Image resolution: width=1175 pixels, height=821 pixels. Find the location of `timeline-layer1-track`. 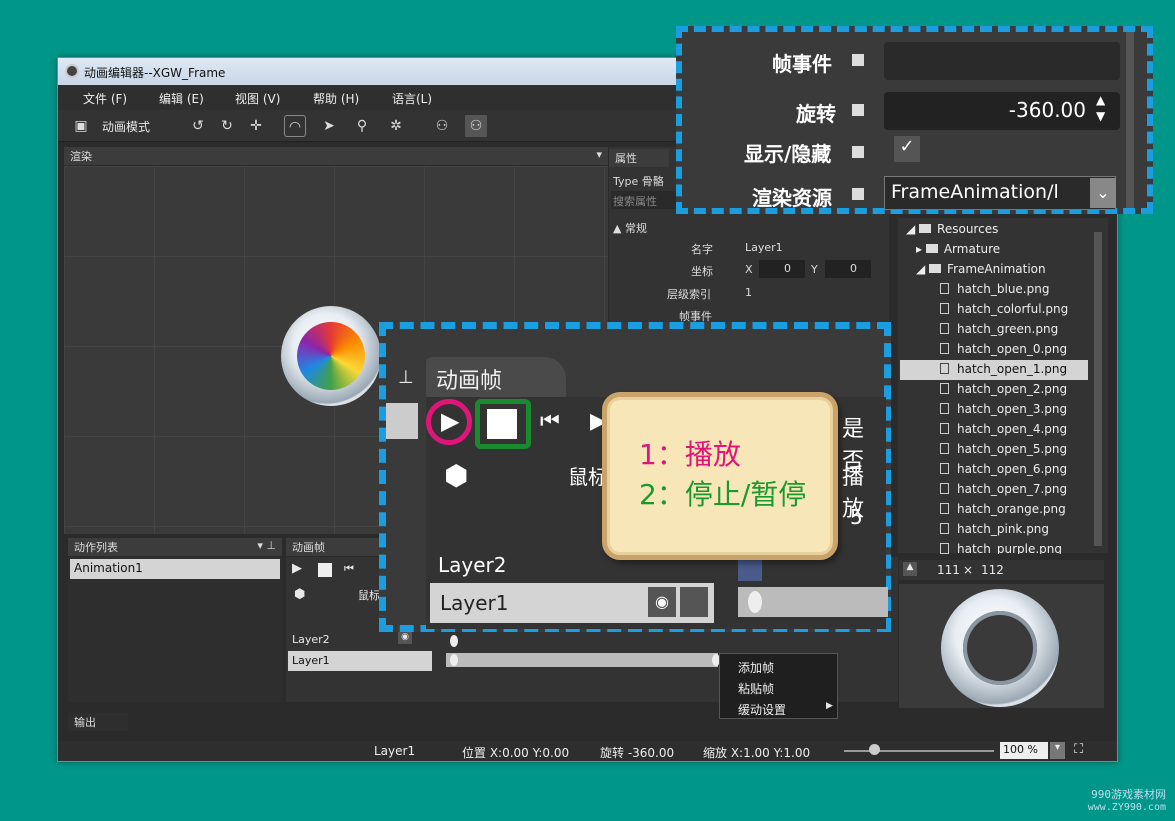

timeline-layer1-track is located at coordinates (582, 660).